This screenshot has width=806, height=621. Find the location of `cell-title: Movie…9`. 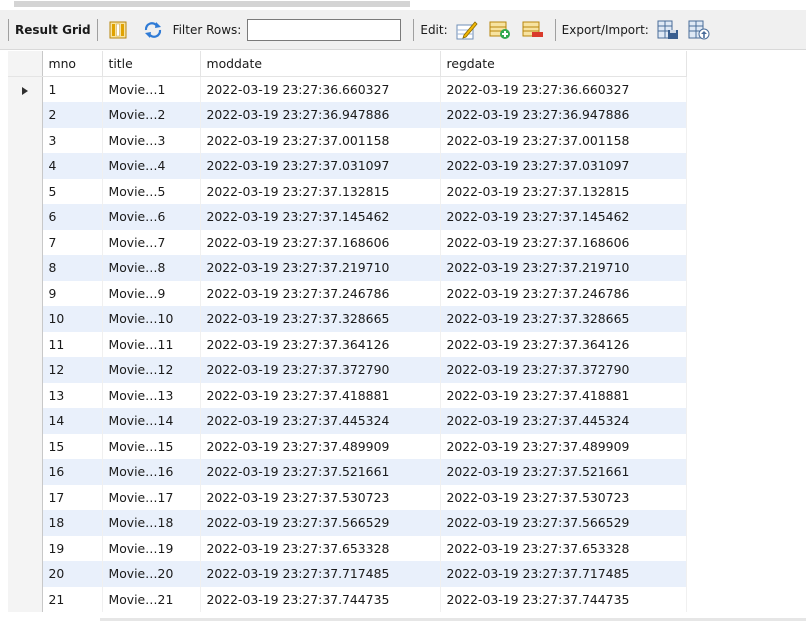

cell-title: Movie…9 is located at coordinates (151, 293).